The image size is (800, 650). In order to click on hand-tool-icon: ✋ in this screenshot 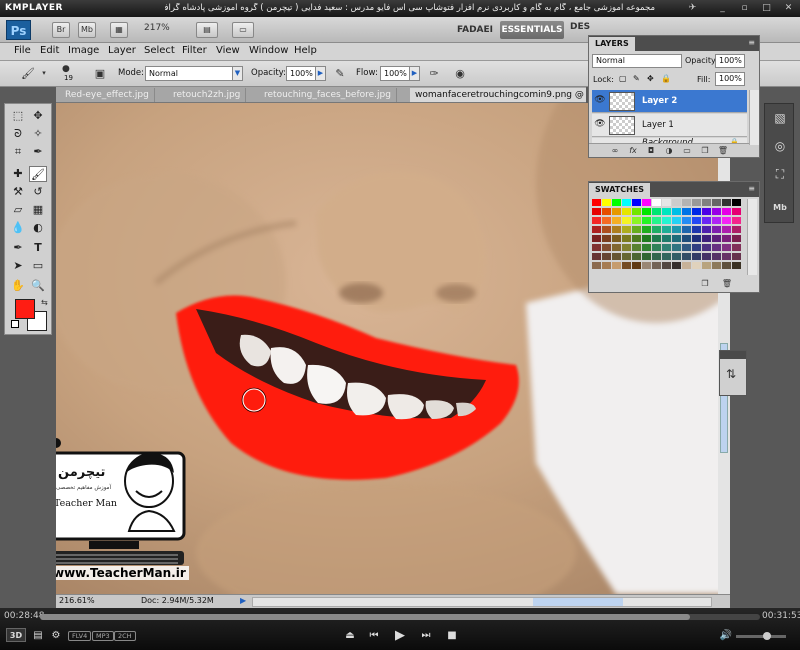, I will do `click(18, 286)`.